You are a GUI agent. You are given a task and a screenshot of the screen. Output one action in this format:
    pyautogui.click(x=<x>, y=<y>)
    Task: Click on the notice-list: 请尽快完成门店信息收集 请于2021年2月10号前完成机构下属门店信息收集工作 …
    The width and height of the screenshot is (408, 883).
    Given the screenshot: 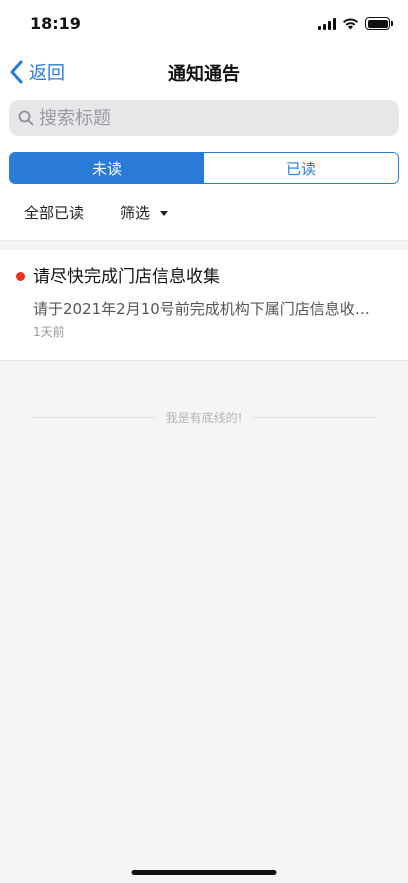 What is the action you would take?
    pyautogui.click(x=204, y=305)
    